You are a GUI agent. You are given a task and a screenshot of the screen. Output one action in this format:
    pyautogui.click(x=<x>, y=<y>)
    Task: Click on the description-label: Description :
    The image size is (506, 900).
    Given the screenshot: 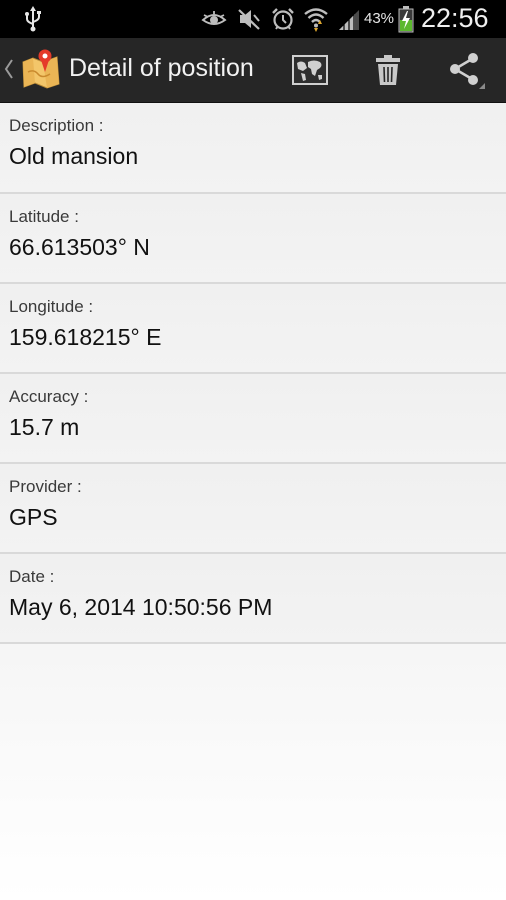 What is the action you would take?
    pyautogui.click(x=56, y=125)
    